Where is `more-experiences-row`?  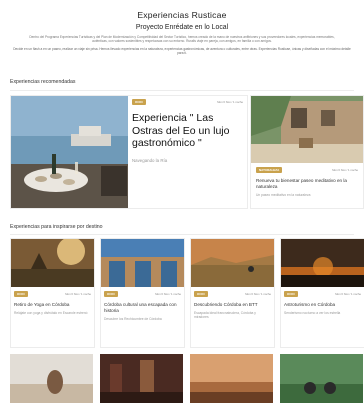
more-experiences-row is located at coordinates (186, 378).